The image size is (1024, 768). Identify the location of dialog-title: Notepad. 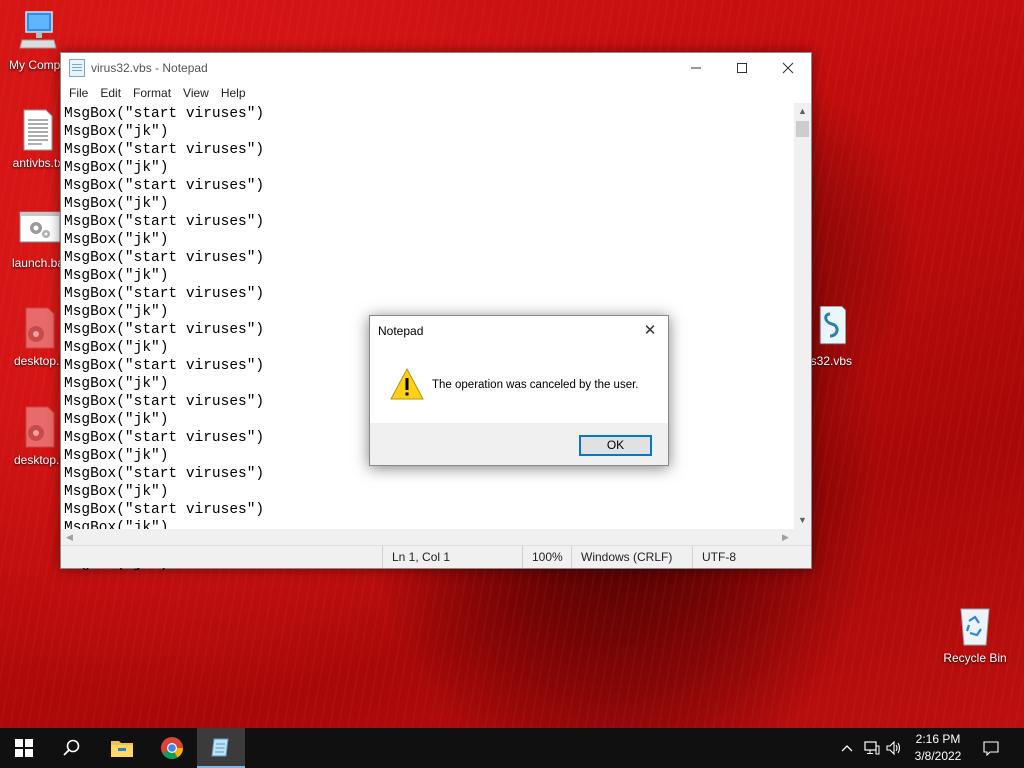
(401, 331).